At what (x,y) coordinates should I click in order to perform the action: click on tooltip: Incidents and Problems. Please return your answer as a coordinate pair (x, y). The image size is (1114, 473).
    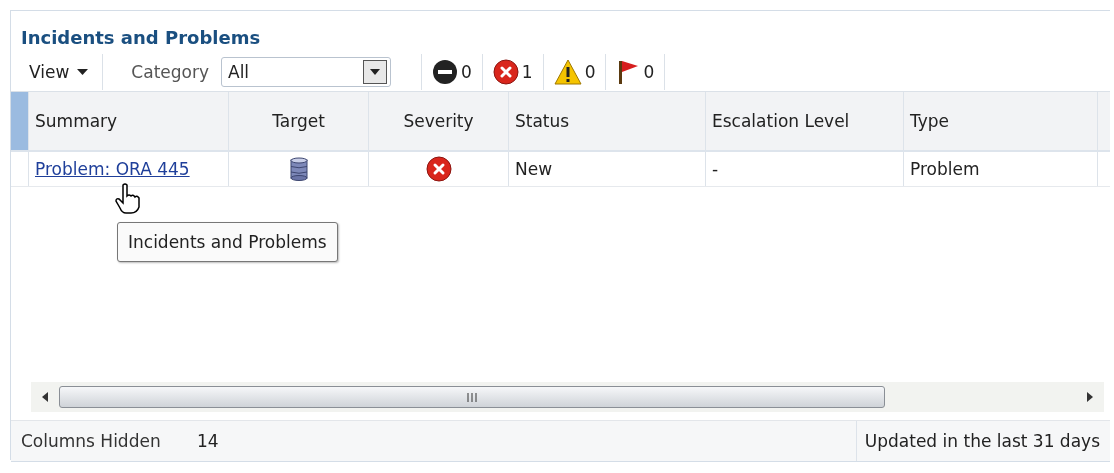
    Looking at the image, I should click on (227, 242).